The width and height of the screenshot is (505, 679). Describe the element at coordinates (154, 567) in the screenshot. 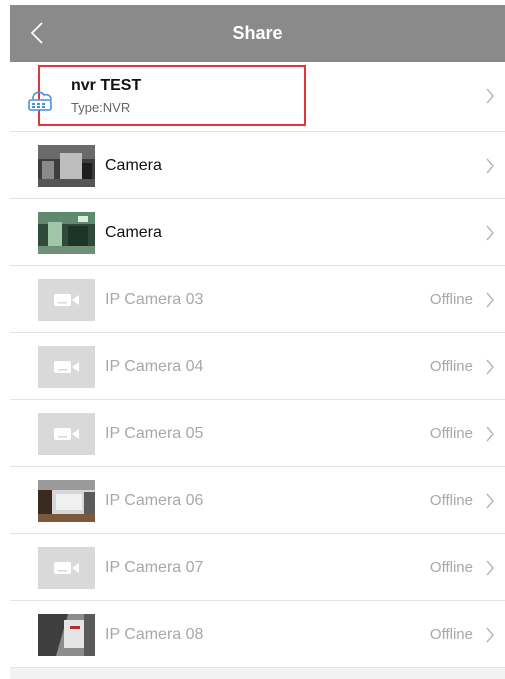

I see `channel-name: IP Camera 07` at that location.